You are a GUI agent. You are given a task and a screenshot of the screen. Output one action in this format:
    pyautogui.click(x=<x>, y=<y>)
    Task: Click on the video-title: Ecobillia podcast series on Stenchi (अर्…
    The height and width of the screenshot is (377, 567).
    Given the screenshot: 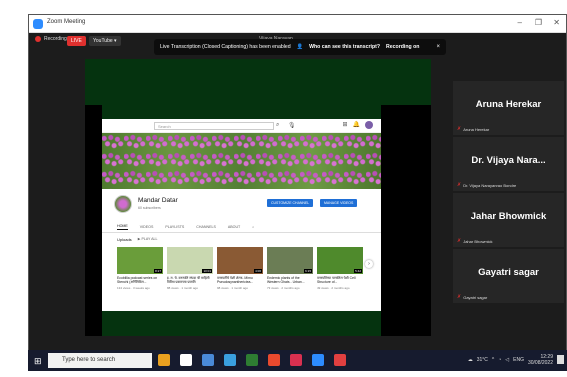 What is the action you would take?
    pyautogui.click(x=140, y=280)
    